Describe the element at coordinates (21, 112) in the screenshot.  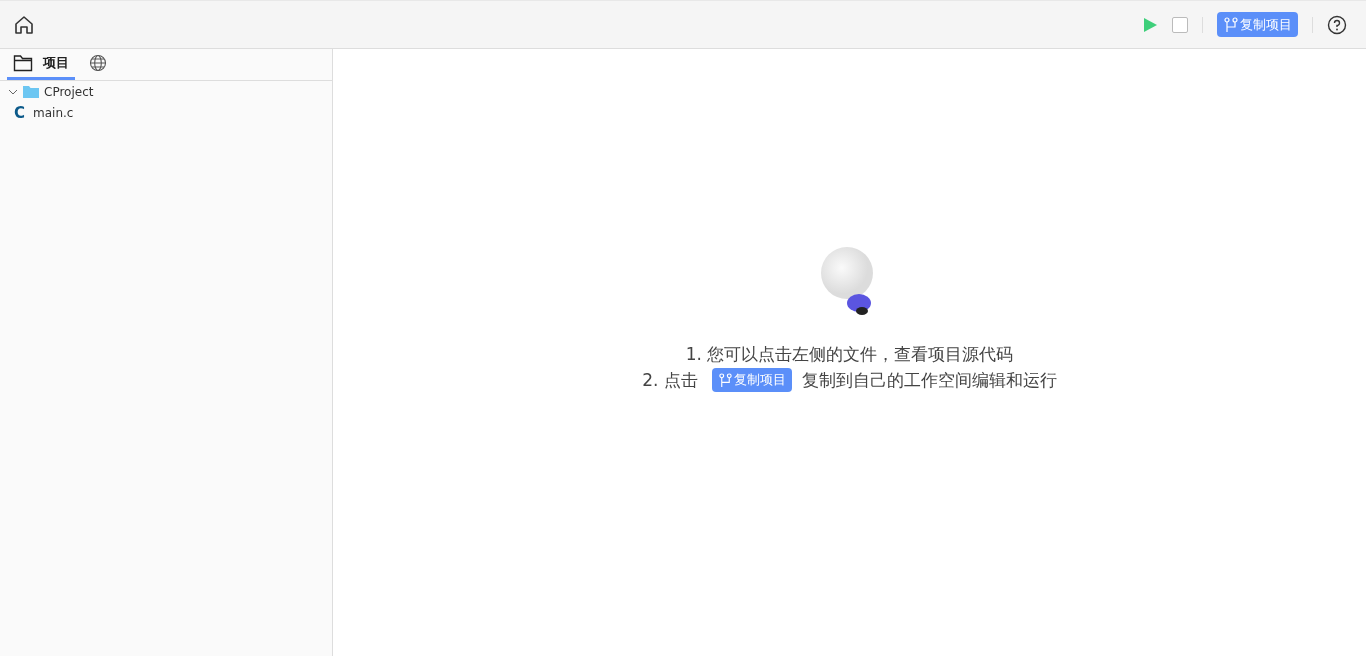
I see `c-file-icon: C` at that location.